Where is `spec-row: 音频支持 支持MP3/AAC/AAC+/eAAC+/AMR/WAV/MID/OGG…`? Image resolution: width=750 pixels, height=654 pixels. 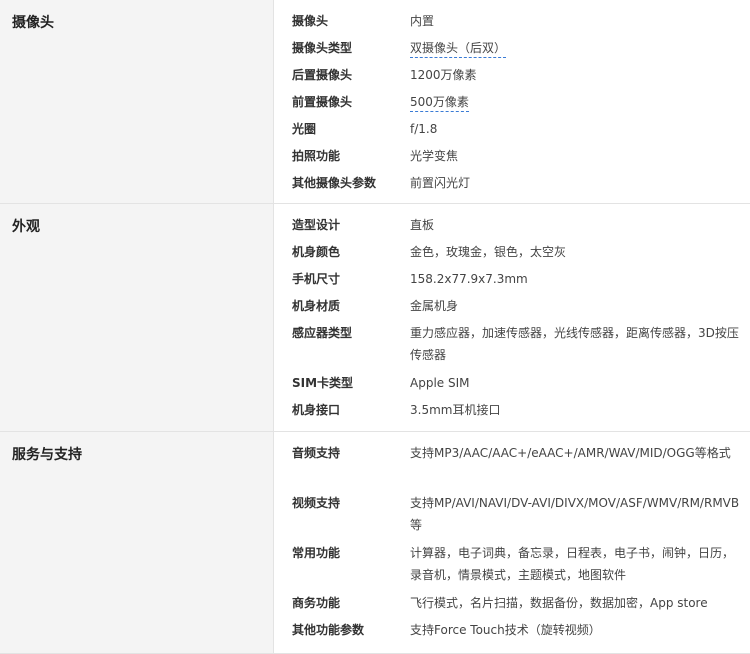 spec-row: 音频支持 支持MP3/AAC/AAC+/eAAC+/AMR/WAV/MID/OGG… is located at coordinates (517, 465).